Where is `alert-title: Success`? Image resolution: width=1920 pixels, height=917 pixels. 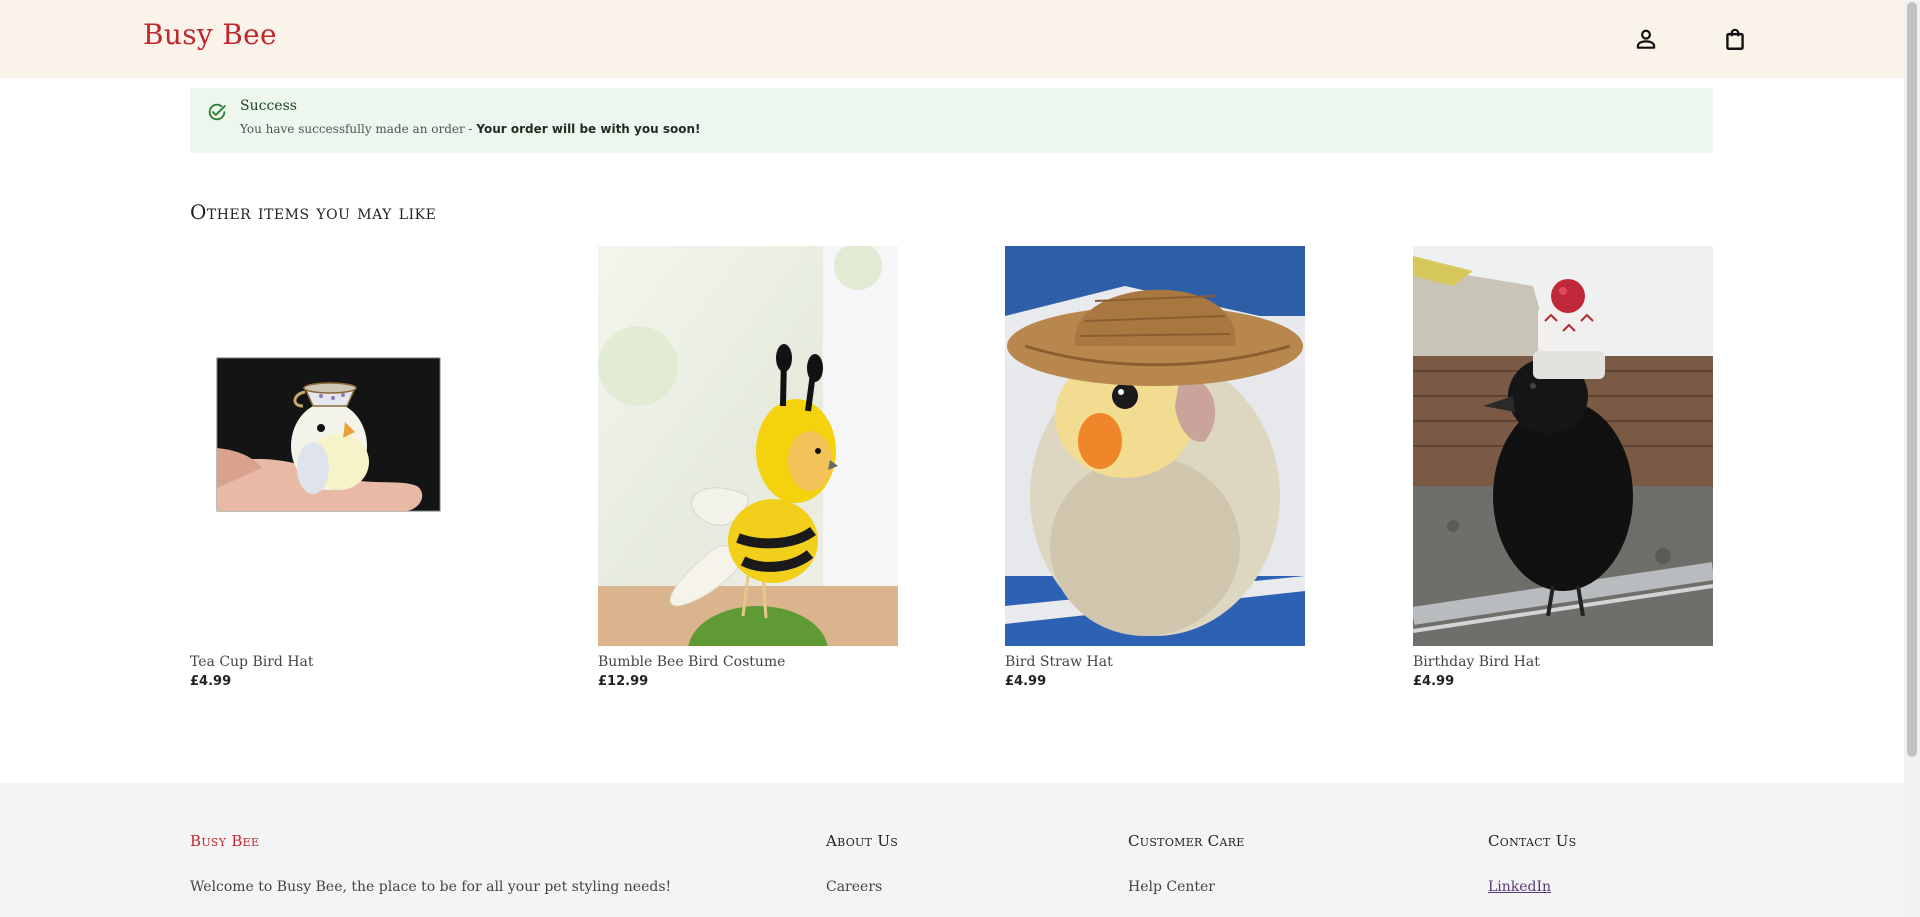 alert-title: Success is located at coordinates (268, 106).